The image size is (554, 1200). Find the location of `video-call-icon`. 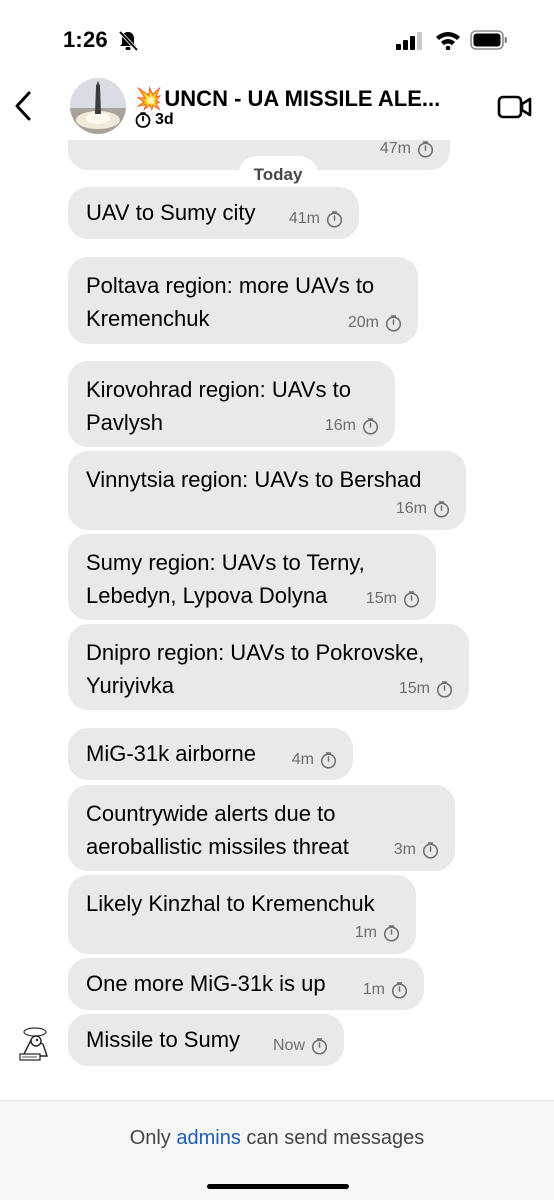

video-call-icon is located at coordinates (515, 107).